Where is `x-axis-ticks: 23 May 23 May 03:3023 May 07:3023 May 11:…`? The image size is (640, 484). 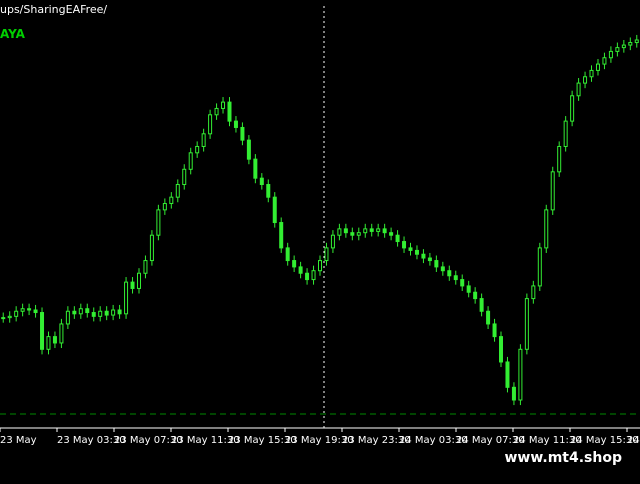 x-axis-ticks: 23 May 23 May 03:3023 May 07:3023 May 11:… is located at coordinates (320, 437).